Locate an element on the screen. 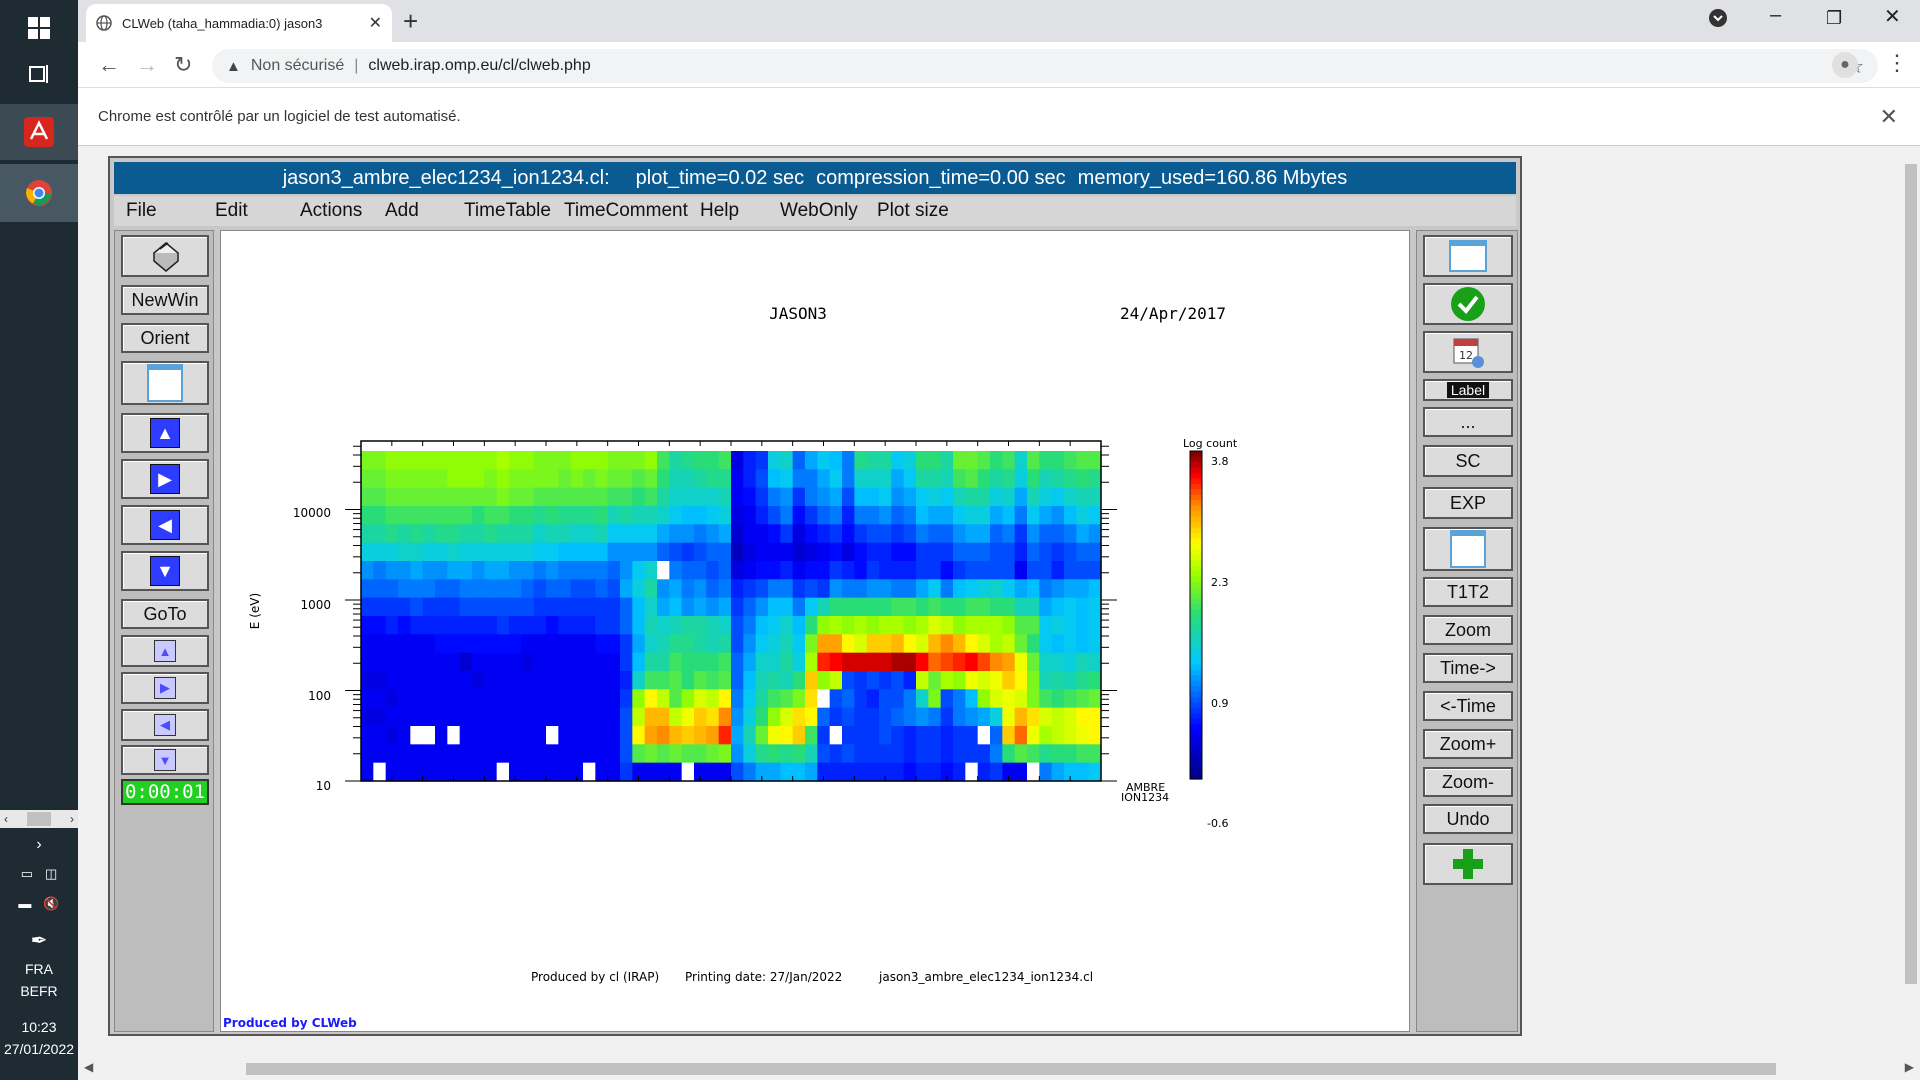 Image resolution: width=1920 pixels, height=1080 pixels. clock-time: 10:23 is located at coordinates (39, 1027).